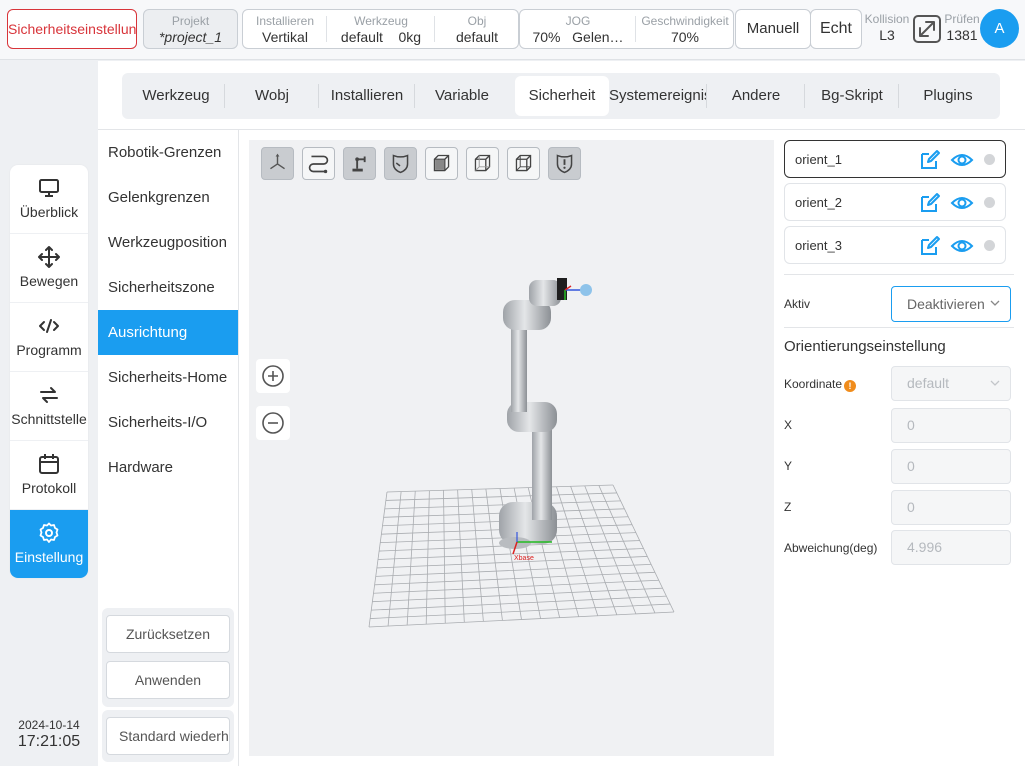  What do you see at coordinates (951, 383) in the screenshot?
I see `coordinate-select: default` at bounding box center [951, 383].